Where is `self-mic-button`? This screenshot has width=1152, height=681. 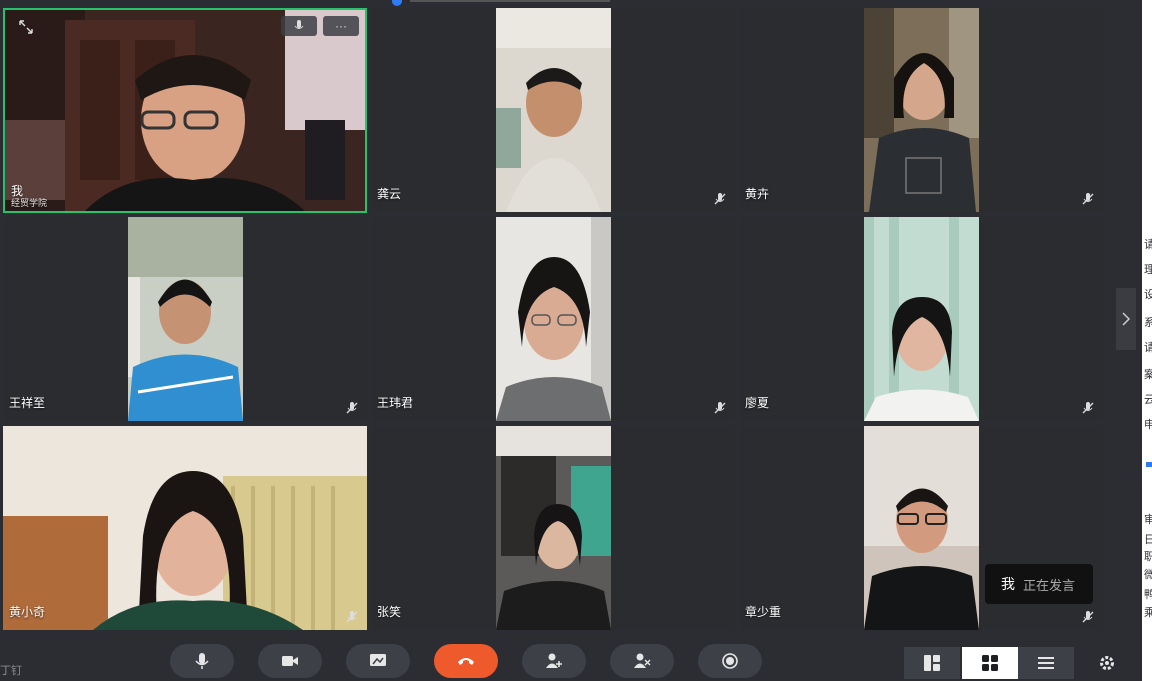 self-mic-button is located at coordinates (299, 26).